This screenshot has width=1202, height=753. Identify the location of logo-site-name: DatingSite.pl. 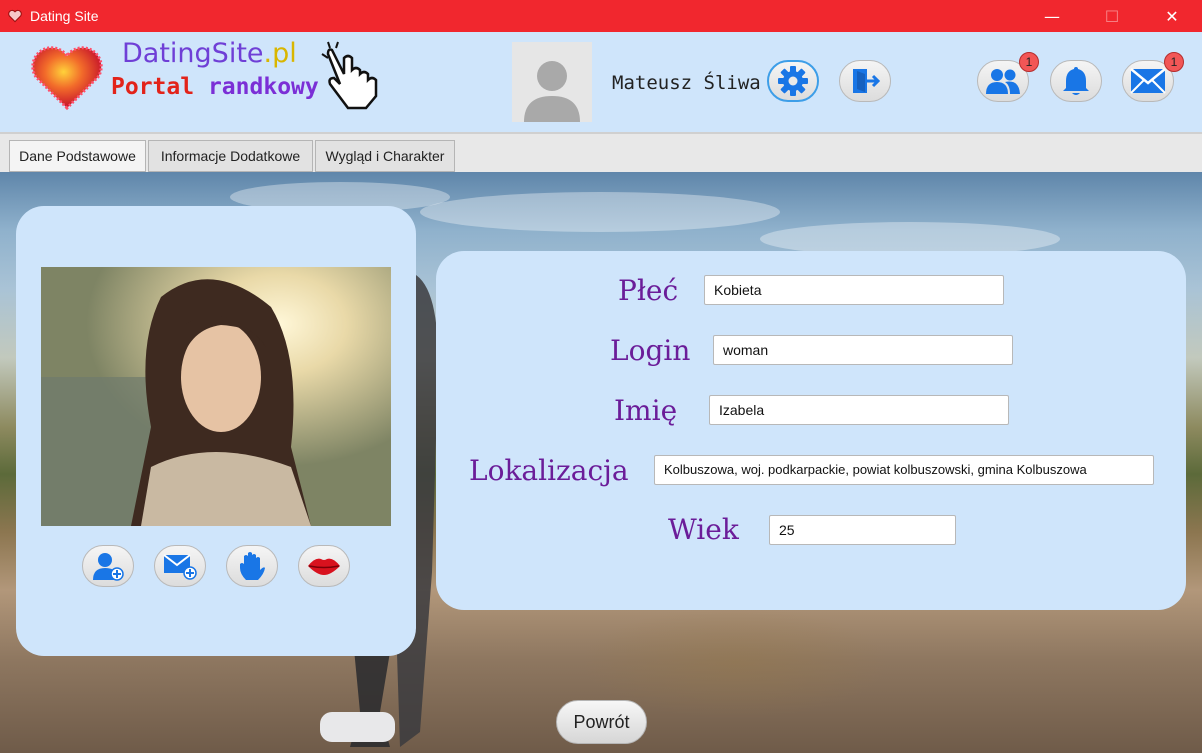
(209, 53).